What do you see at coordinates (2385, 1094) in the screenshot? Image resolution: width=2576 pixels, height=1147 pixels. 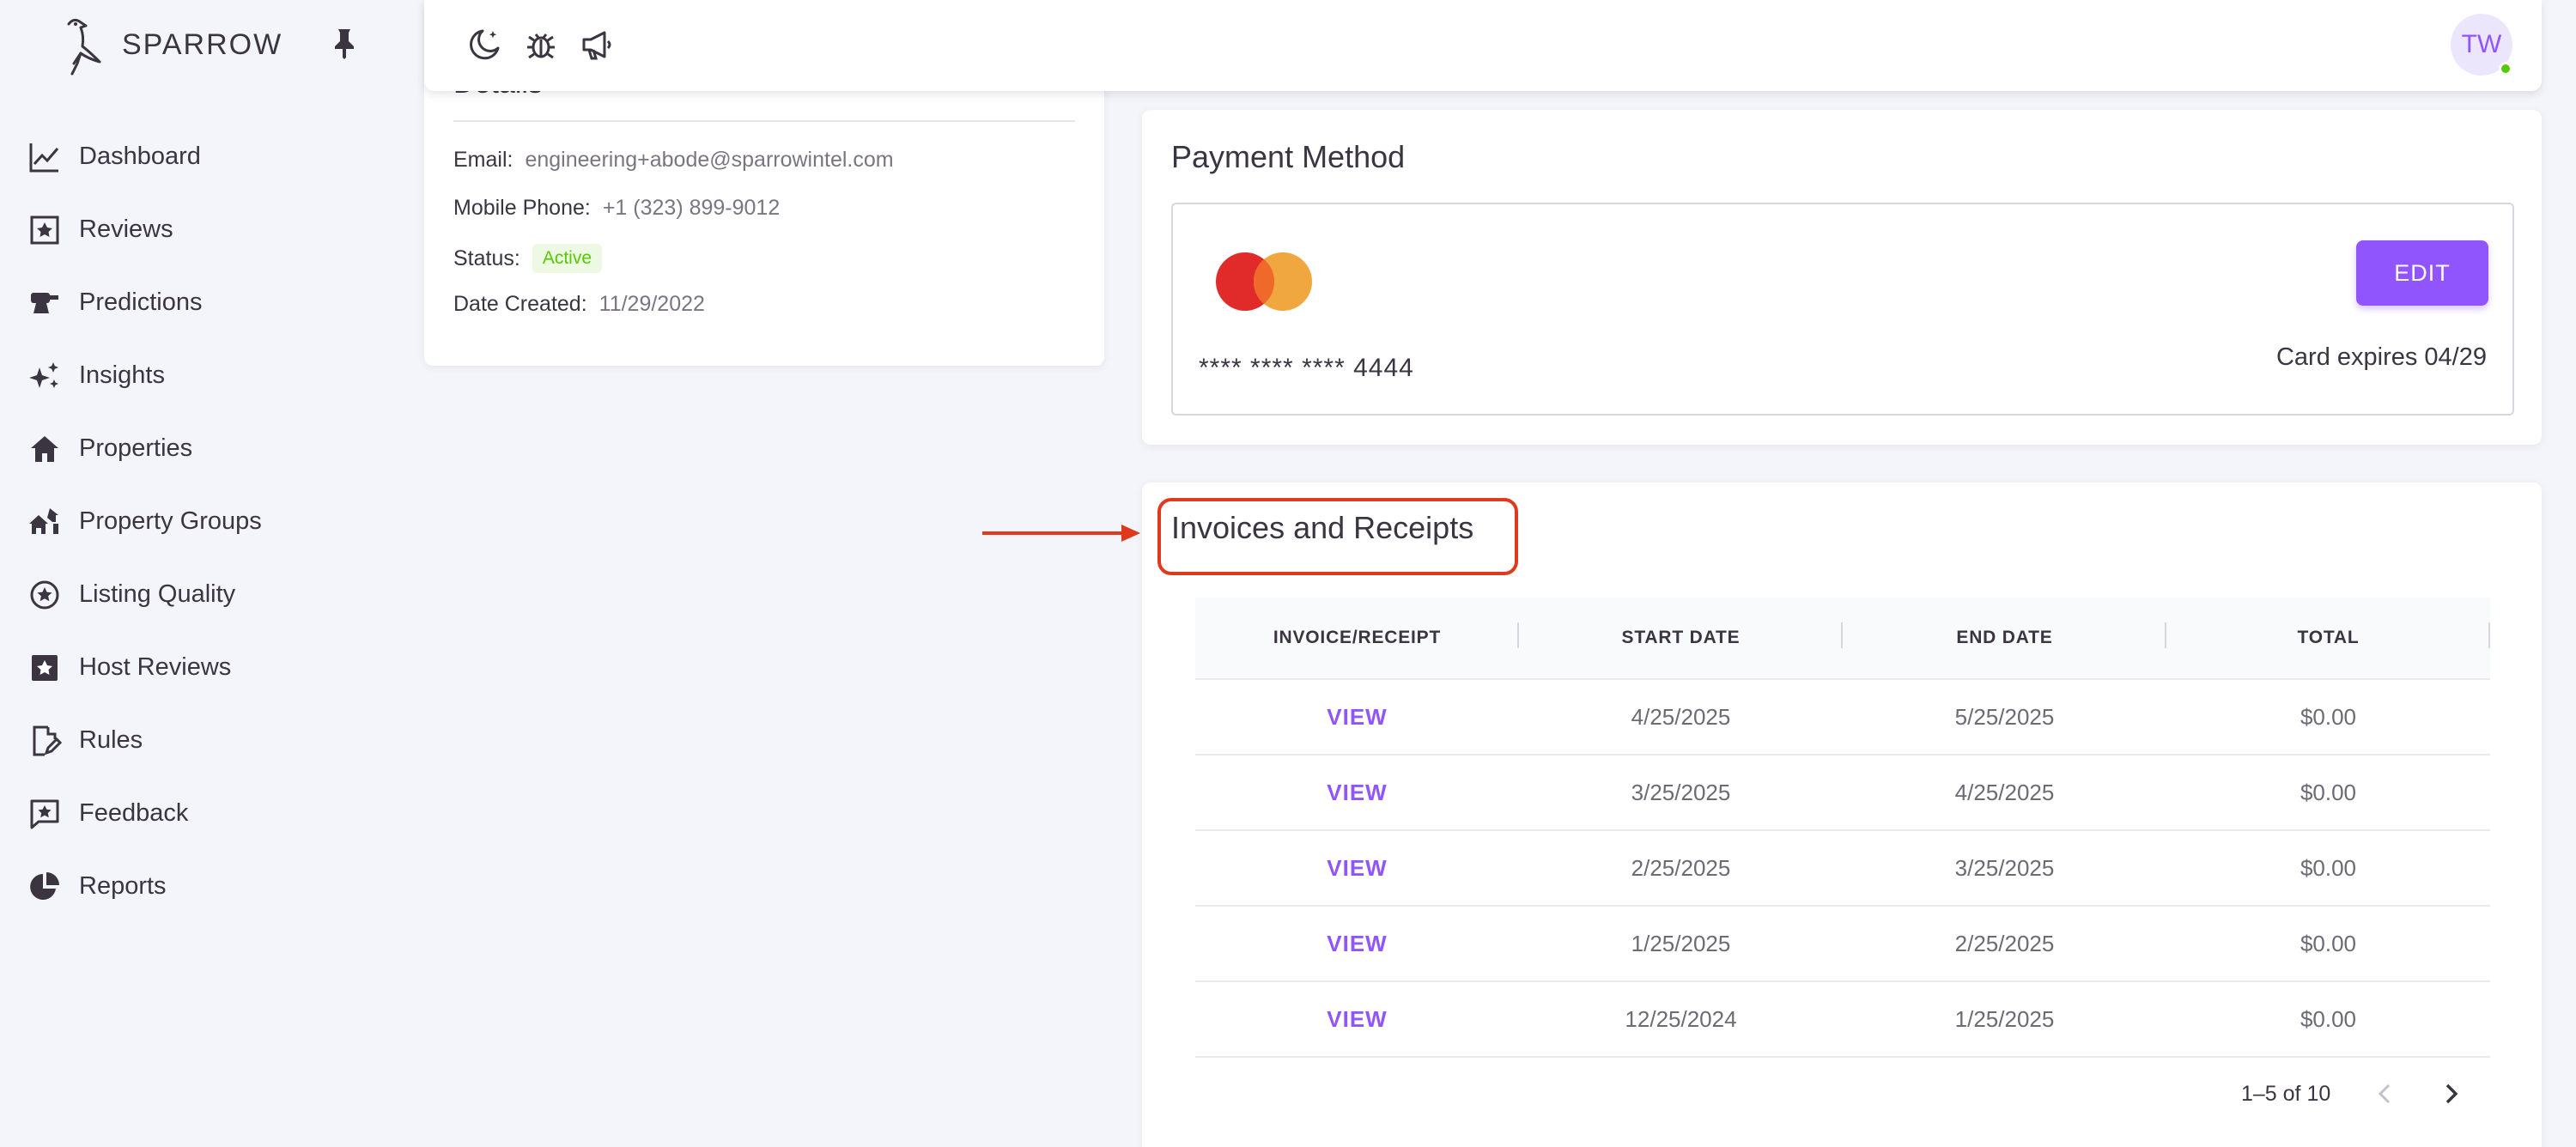 I see `chevron-left-icon` at bounding box center [2385, 1094].